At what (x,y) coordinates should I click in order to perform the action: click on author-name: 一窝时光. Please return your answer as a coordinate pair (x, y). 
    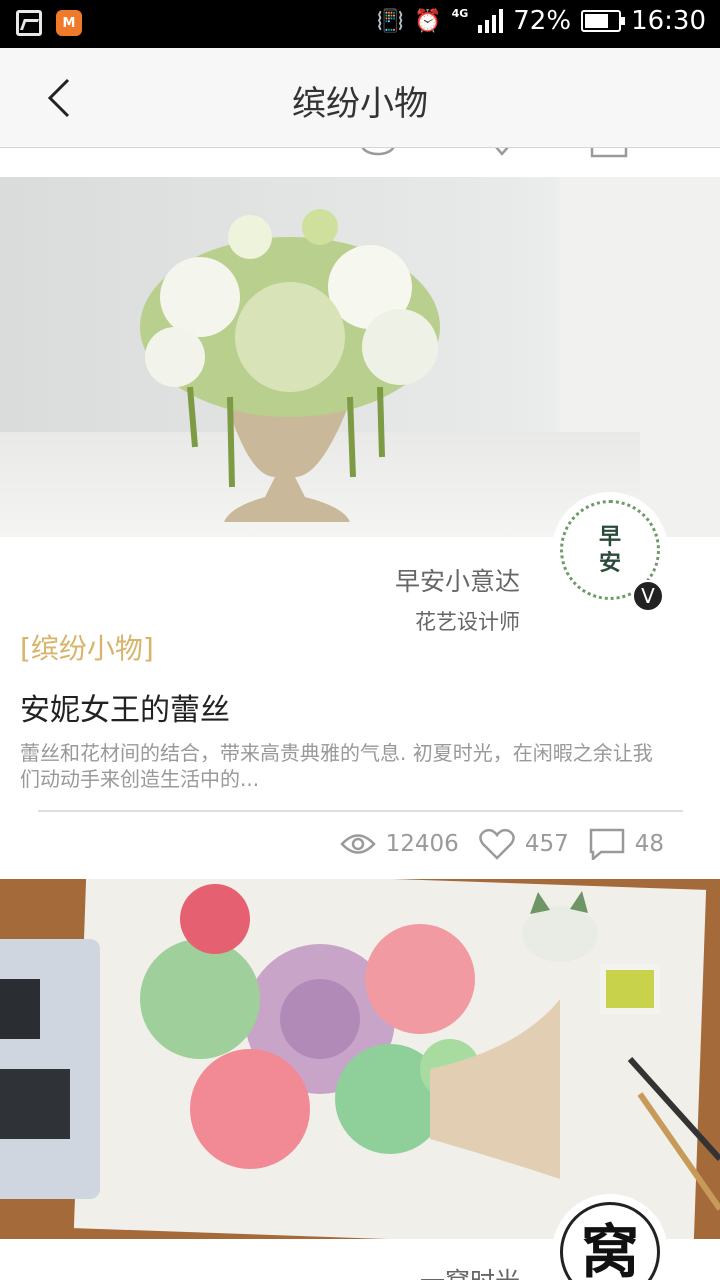
    Looking at the image, I should click on (470, 1271).